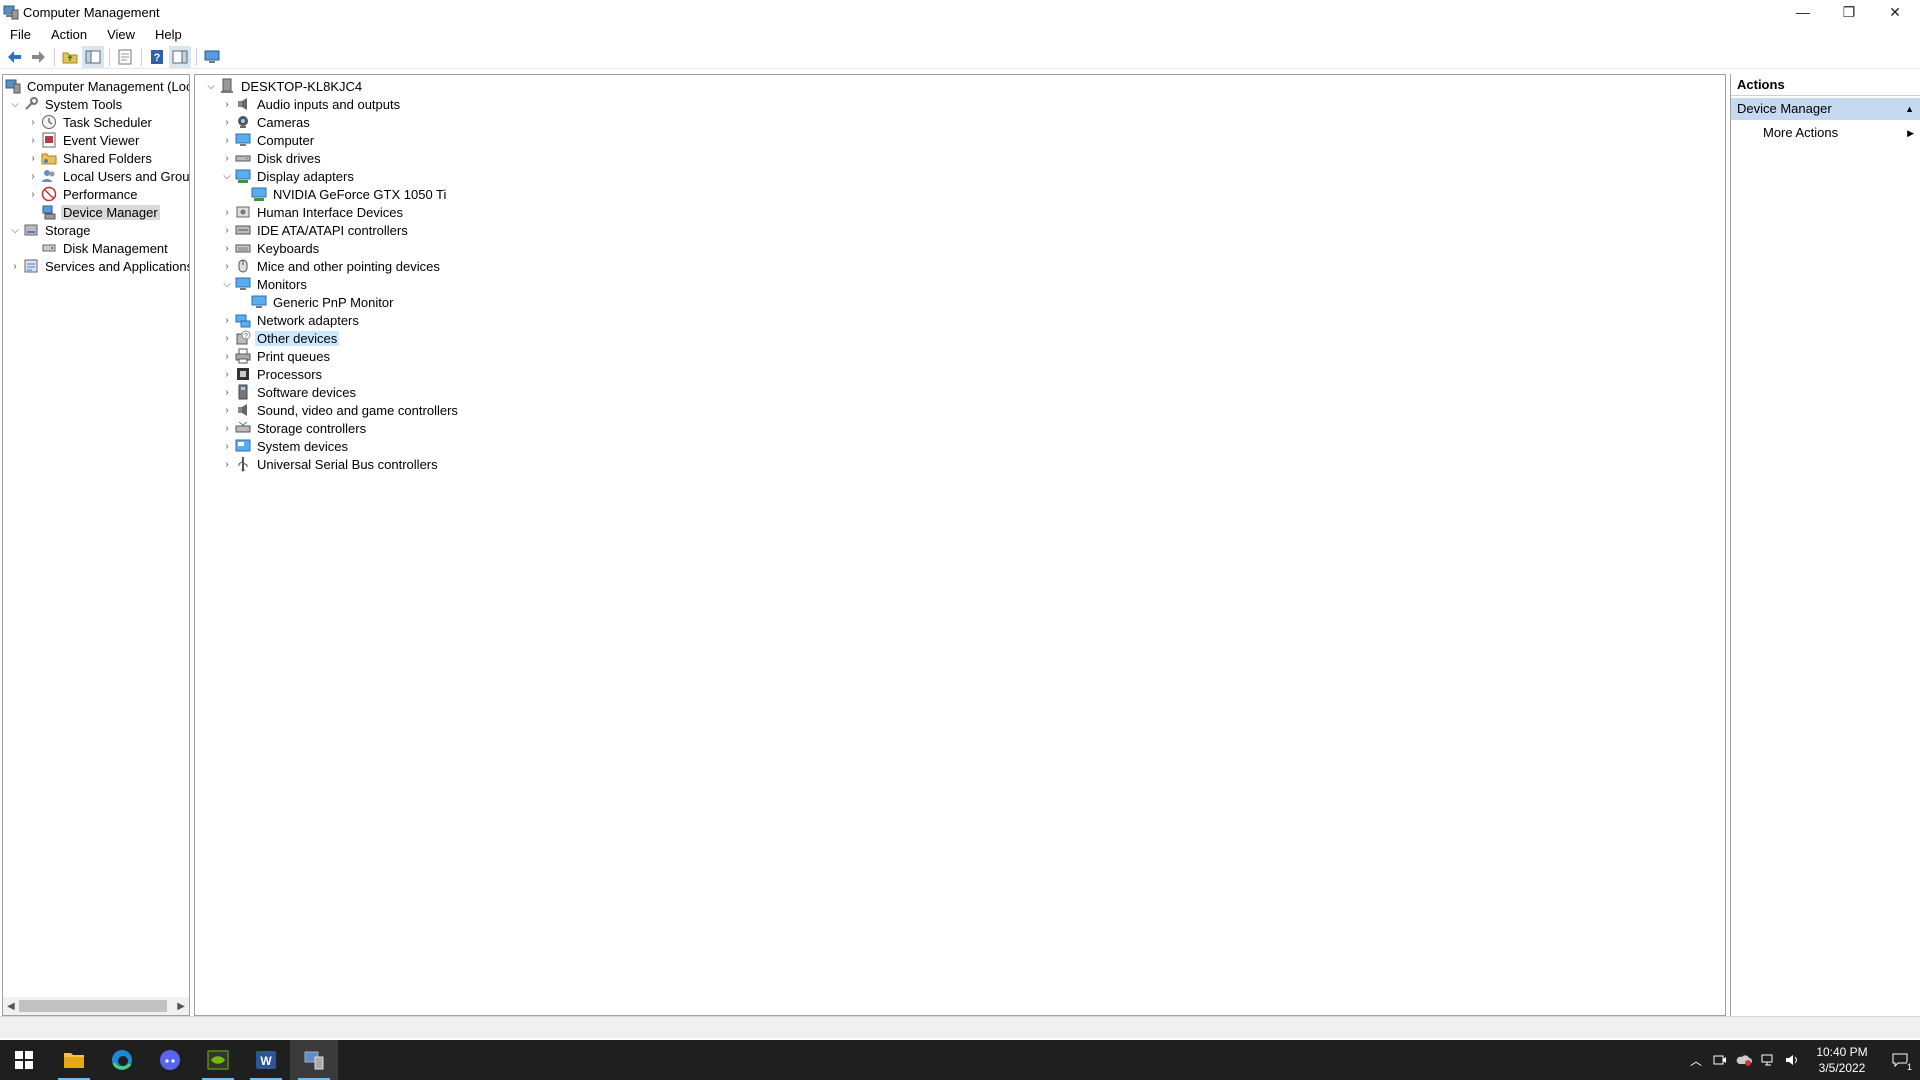 The width and height of the screenshot is (1920, 1080). Describe the element at coordinates (1825, 133) in the screenshot. I see `more-actions-link: More Actions ▶` at that location.